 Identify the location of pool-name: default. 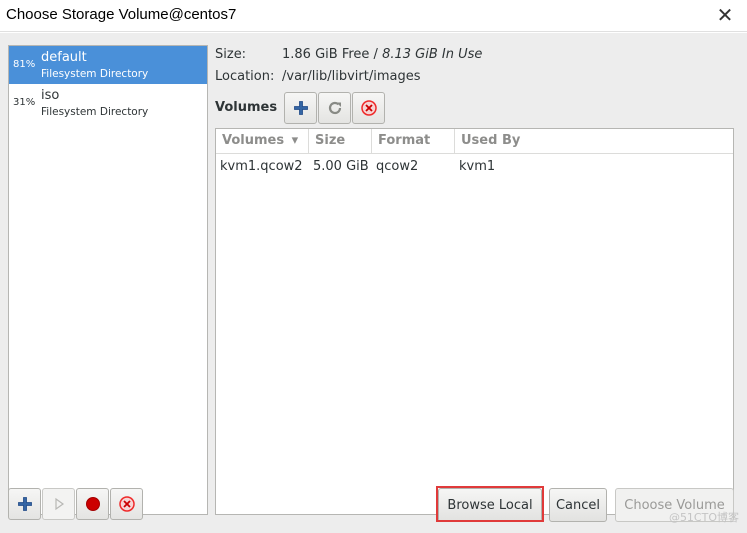
(64, 57).